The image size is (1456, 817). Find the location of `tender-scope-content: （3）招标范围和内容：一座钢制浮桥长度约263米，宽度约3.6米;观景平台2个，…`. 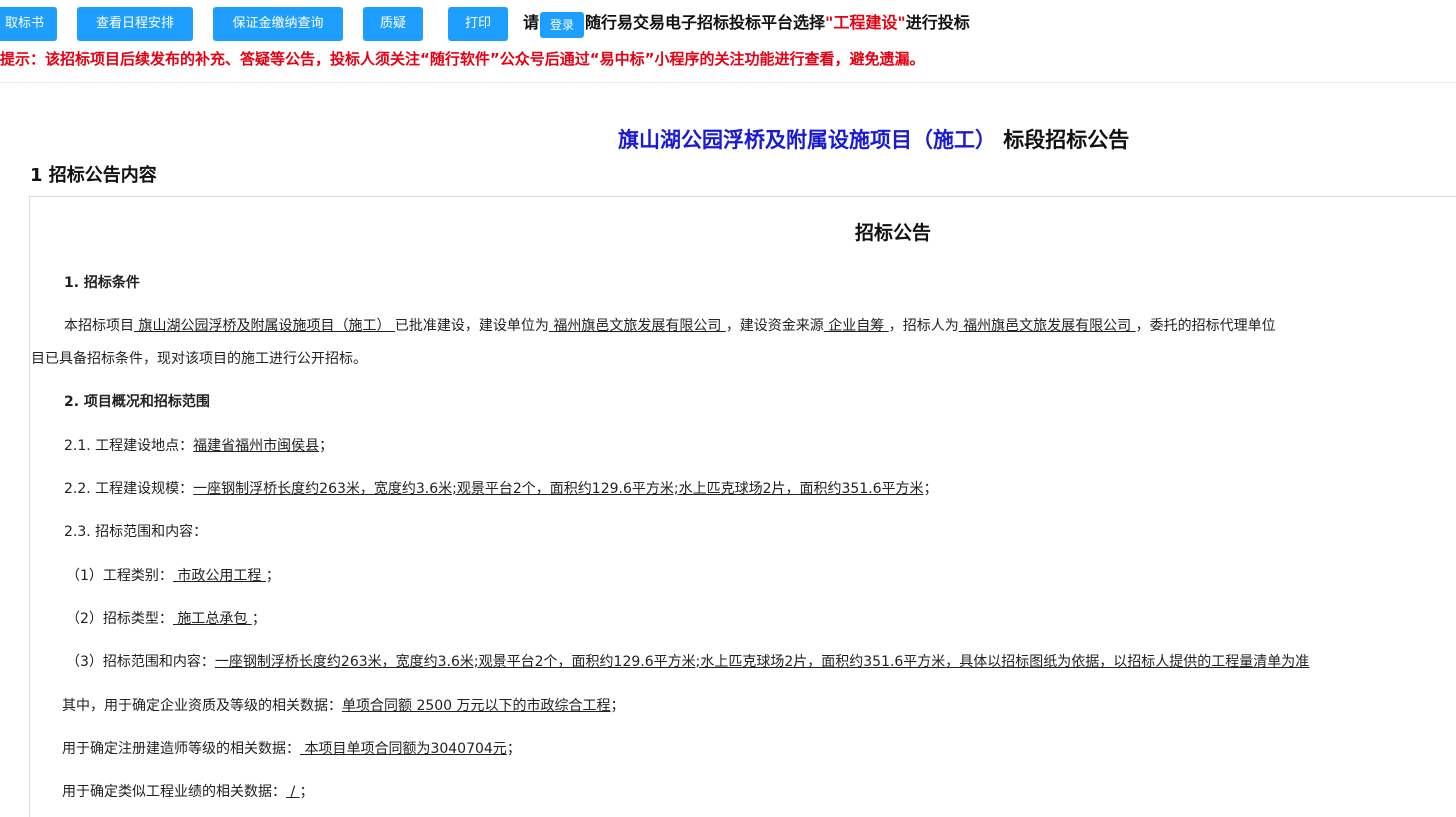

tender-scope-content: （3）招标范围和内容：一座钢制浮桥长度约263米，宽度约3.6米;观景平台2个，… is located at coordinates (688, 662).